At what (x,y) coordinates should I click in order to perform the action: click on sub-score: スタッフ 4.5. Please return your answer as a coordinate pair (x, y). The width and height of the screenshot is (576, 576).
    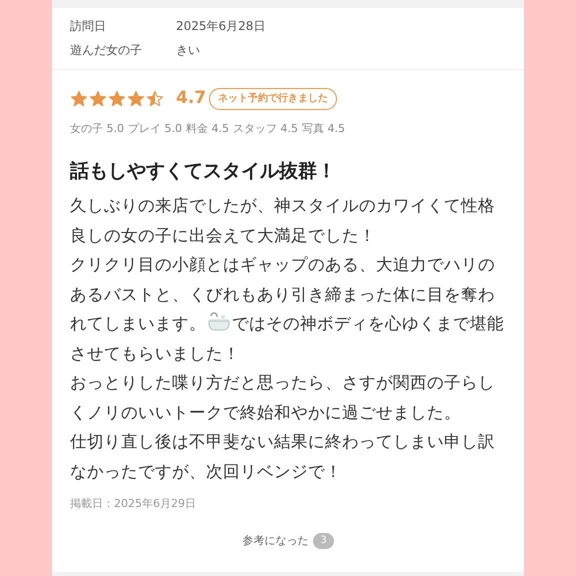
    Looking at the image, I should click on (265, 128).